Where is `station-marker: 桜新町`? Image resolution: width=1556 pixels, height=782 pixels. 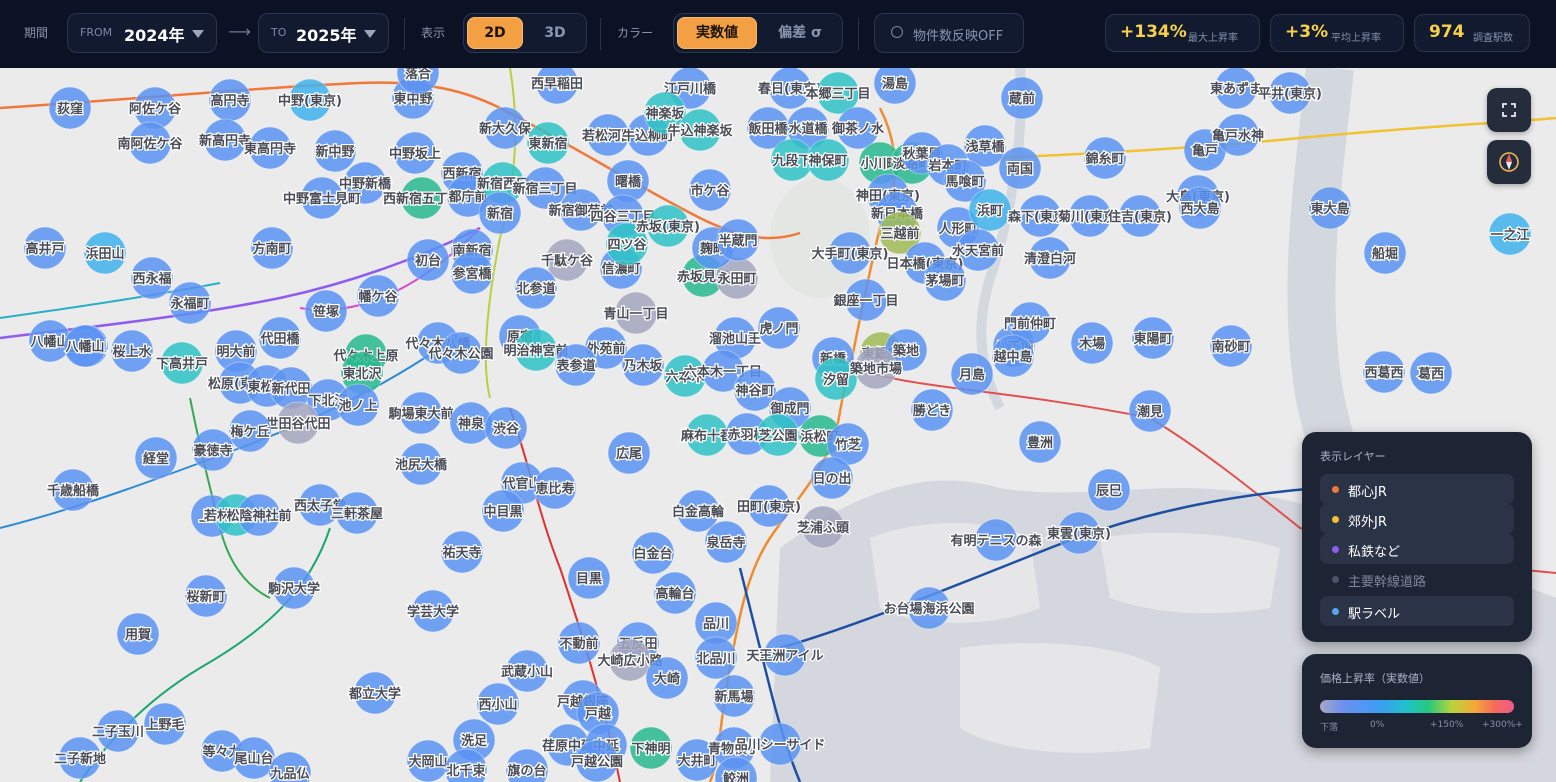
station-marker: 桜新町 is located at coordinates (206, 596).